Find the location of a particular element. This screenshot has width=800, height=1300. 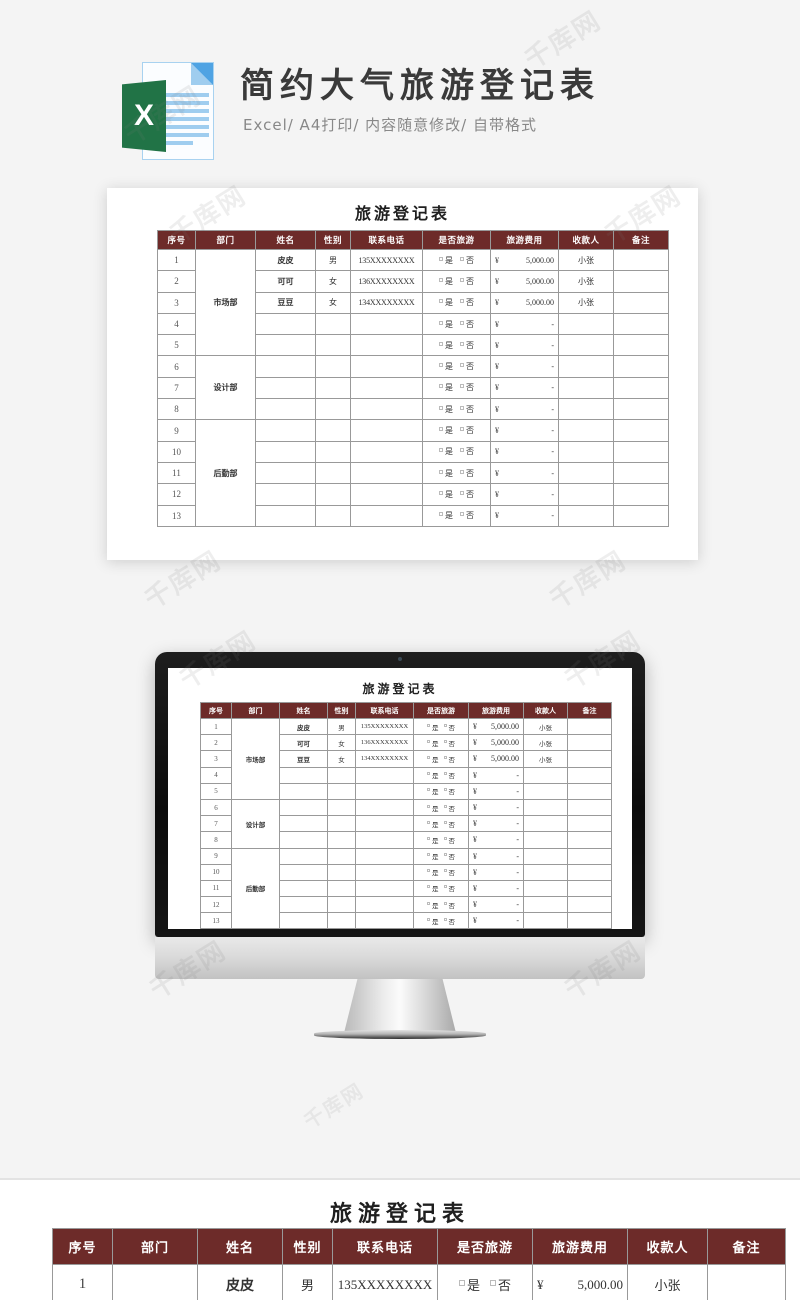

name-cell: 豆豆 is located at coordinates (303, 759).